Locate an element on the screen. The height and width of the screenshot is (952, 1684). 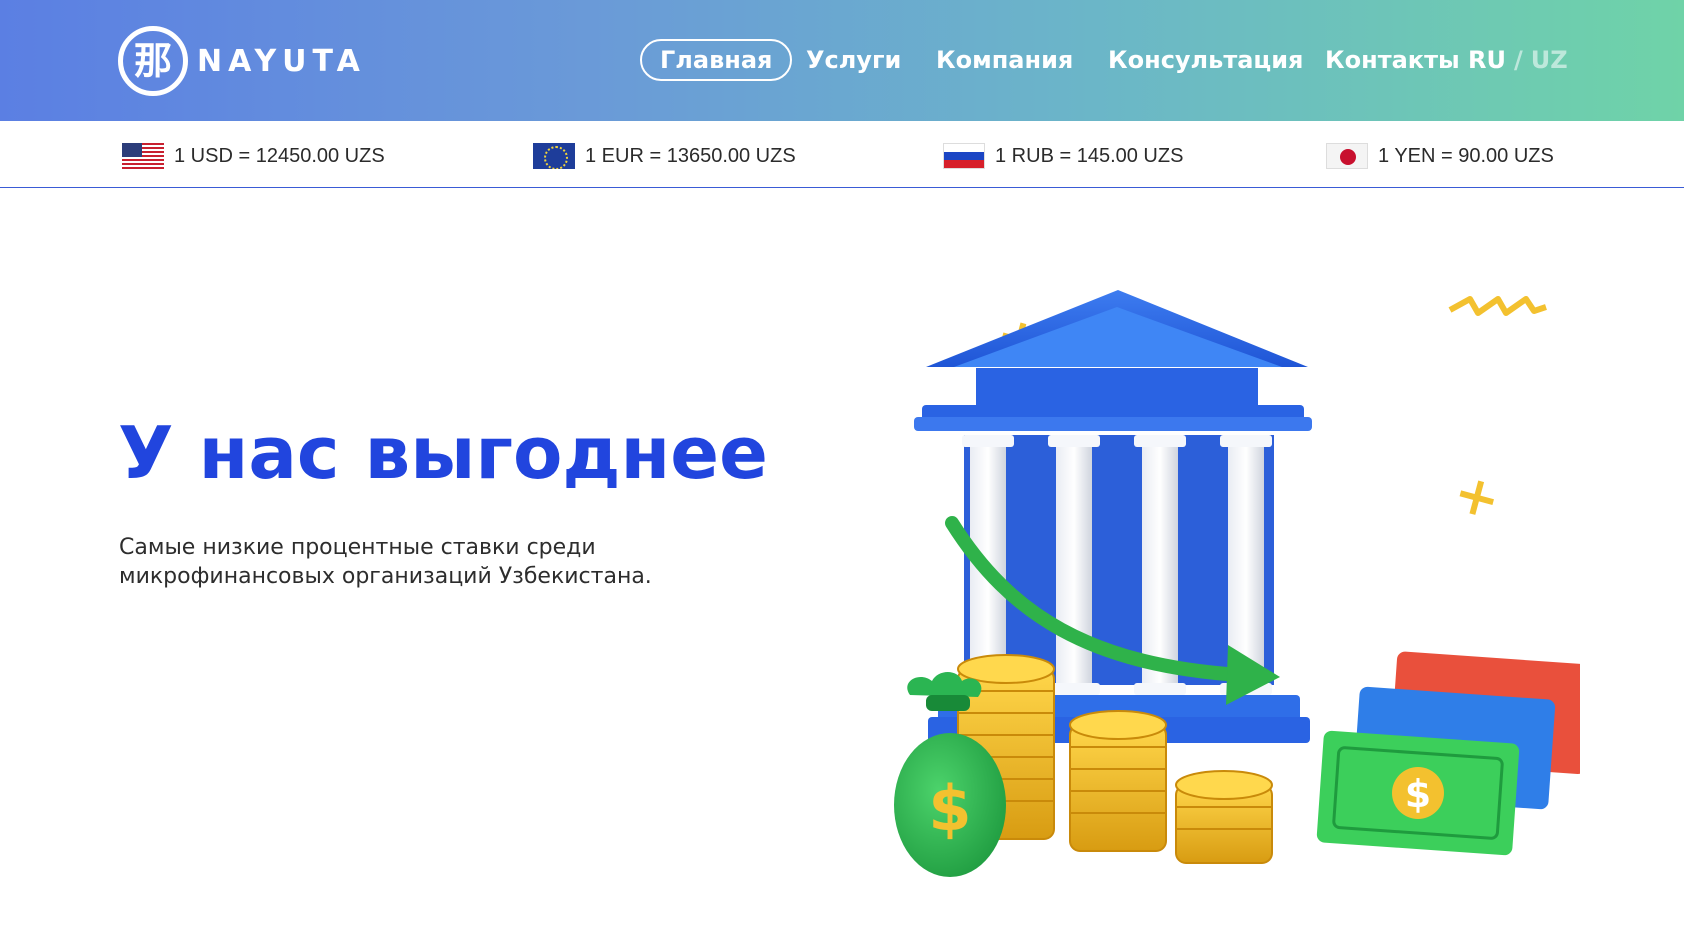
lang-uz-button: UZ is located at coordinates (1549, 60).